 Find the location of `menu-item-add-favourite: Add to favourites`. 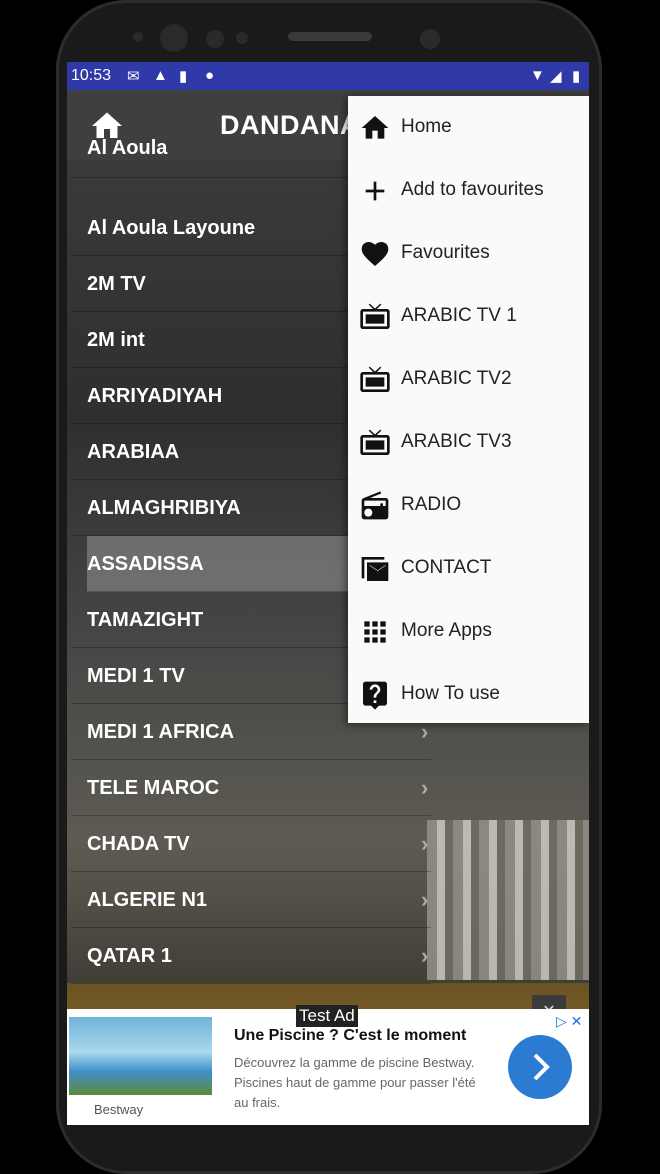

menu-item-add-favourite: Add to favourites is located at coordinates (468, 190).